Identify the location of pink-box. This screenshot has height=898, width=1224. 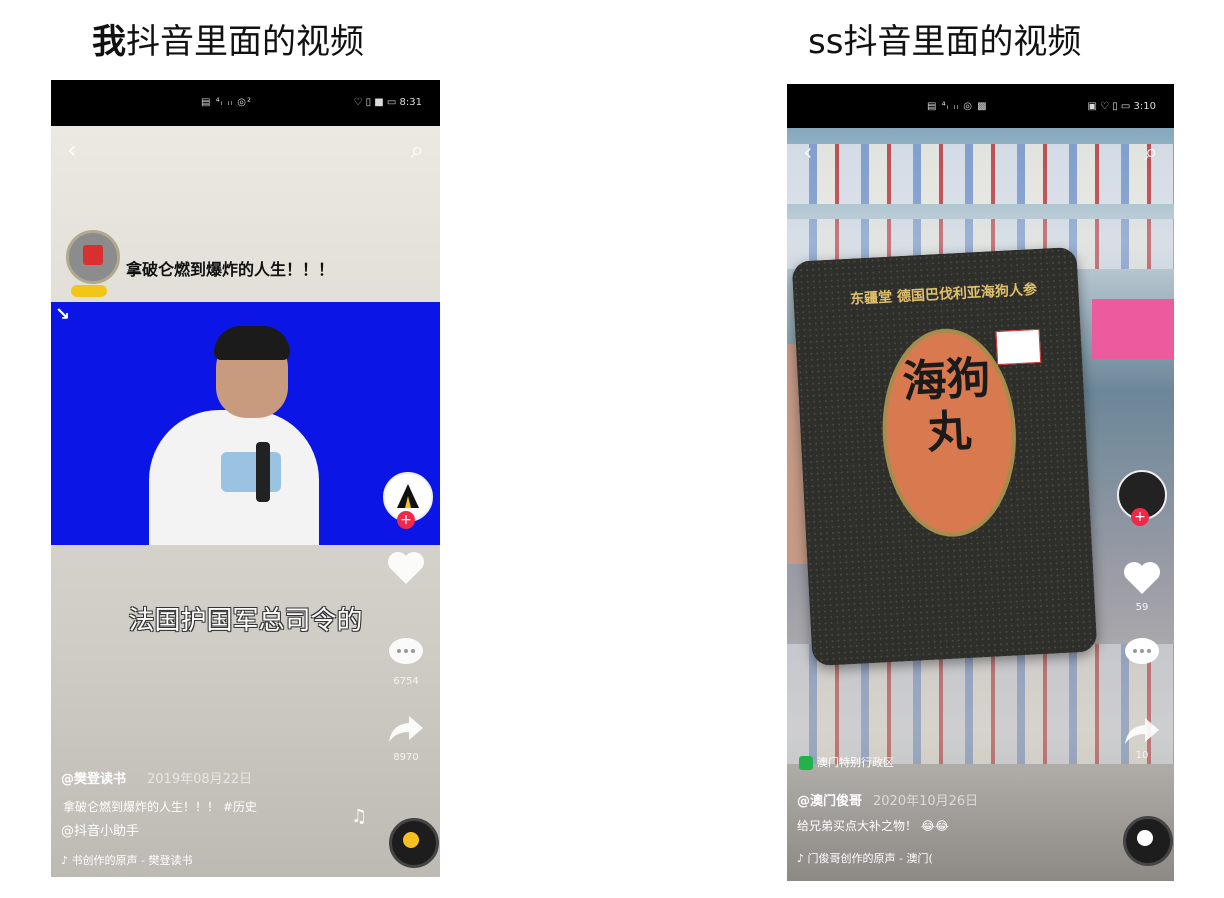
(1133, 329).